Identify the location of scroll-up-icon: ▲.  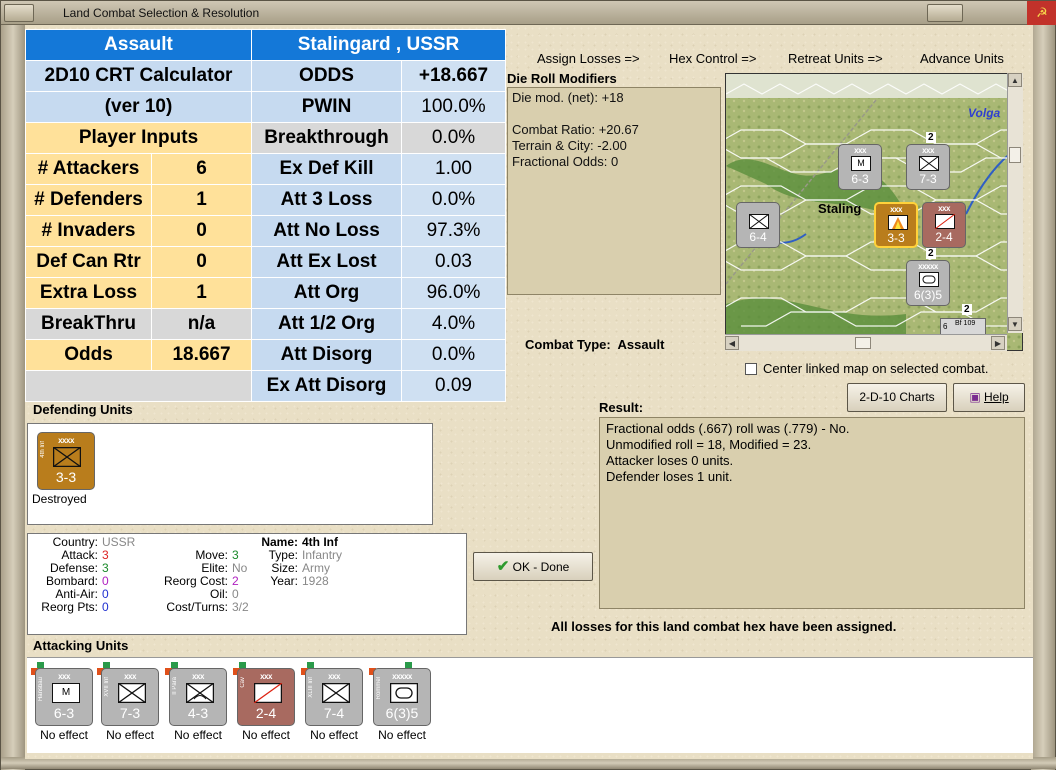
(1015, 80).